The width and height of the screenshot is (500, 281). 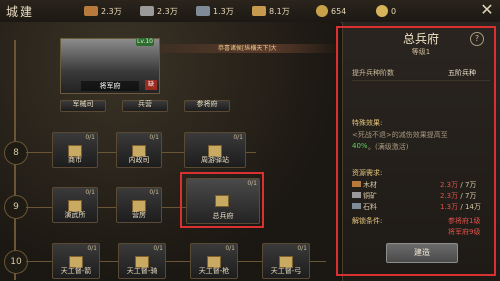 I want to click on building-card: 兵营, so click(x=145, y=106).